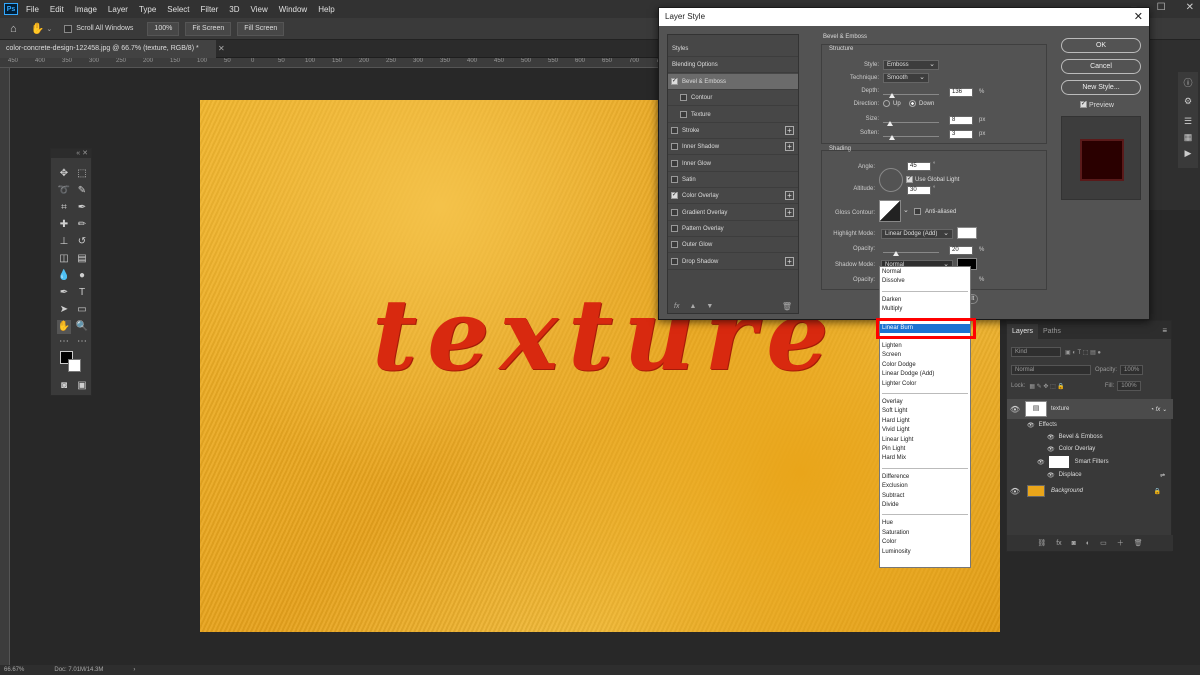  What do you see at coordinates (733, 245) in the screenshot?
I see `style-row-outer-glow: Outer Glow` at bounding box center [733, 245].